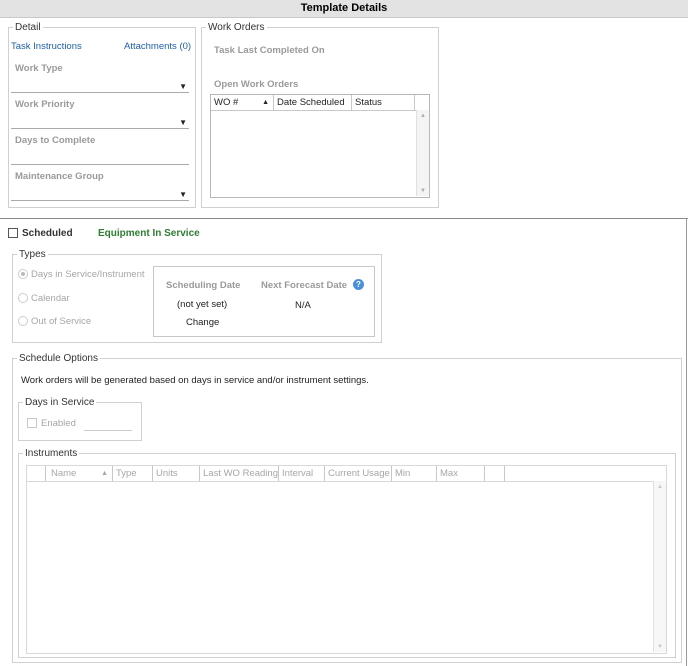 The height and width of the screenshot is (666, 688). I want to click on column-header-type: Type, so click(133, 473).